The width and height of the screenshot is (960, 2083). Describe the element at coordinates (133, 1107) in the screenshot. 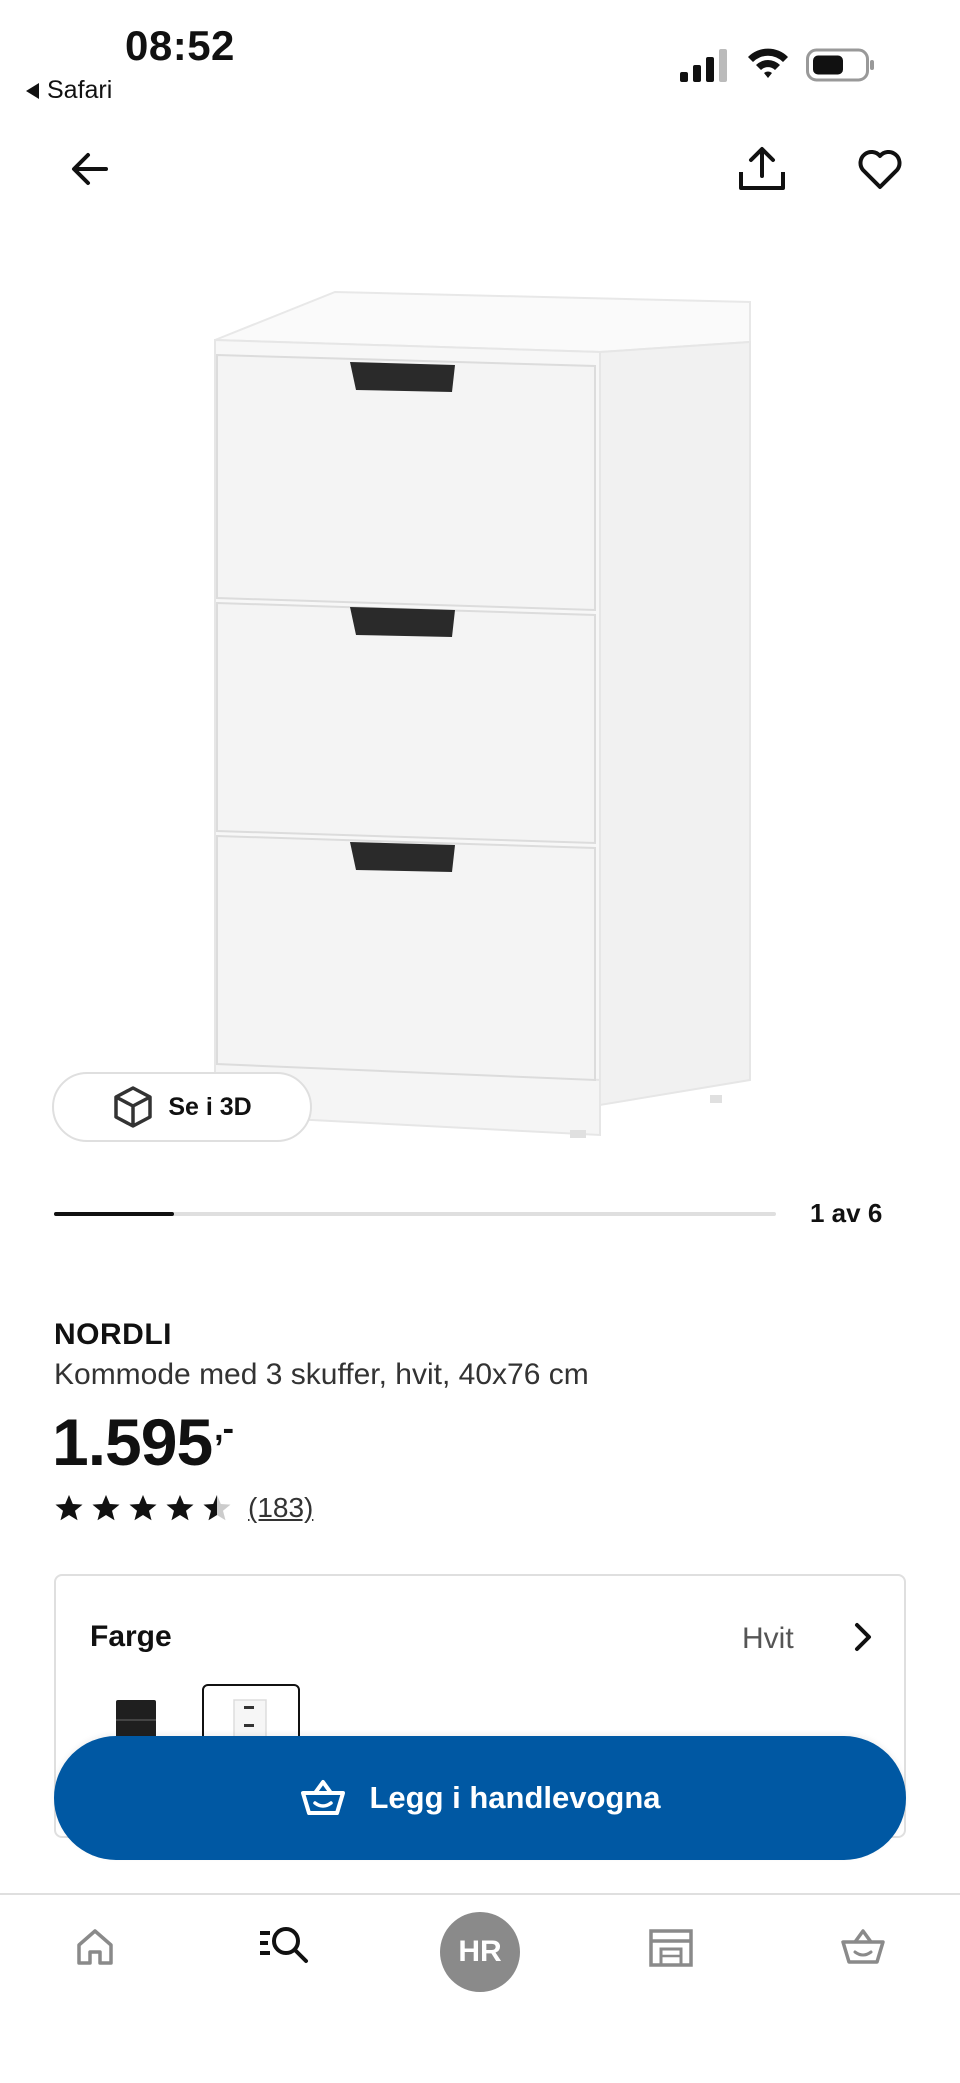

I see `cube-icon` at that location.